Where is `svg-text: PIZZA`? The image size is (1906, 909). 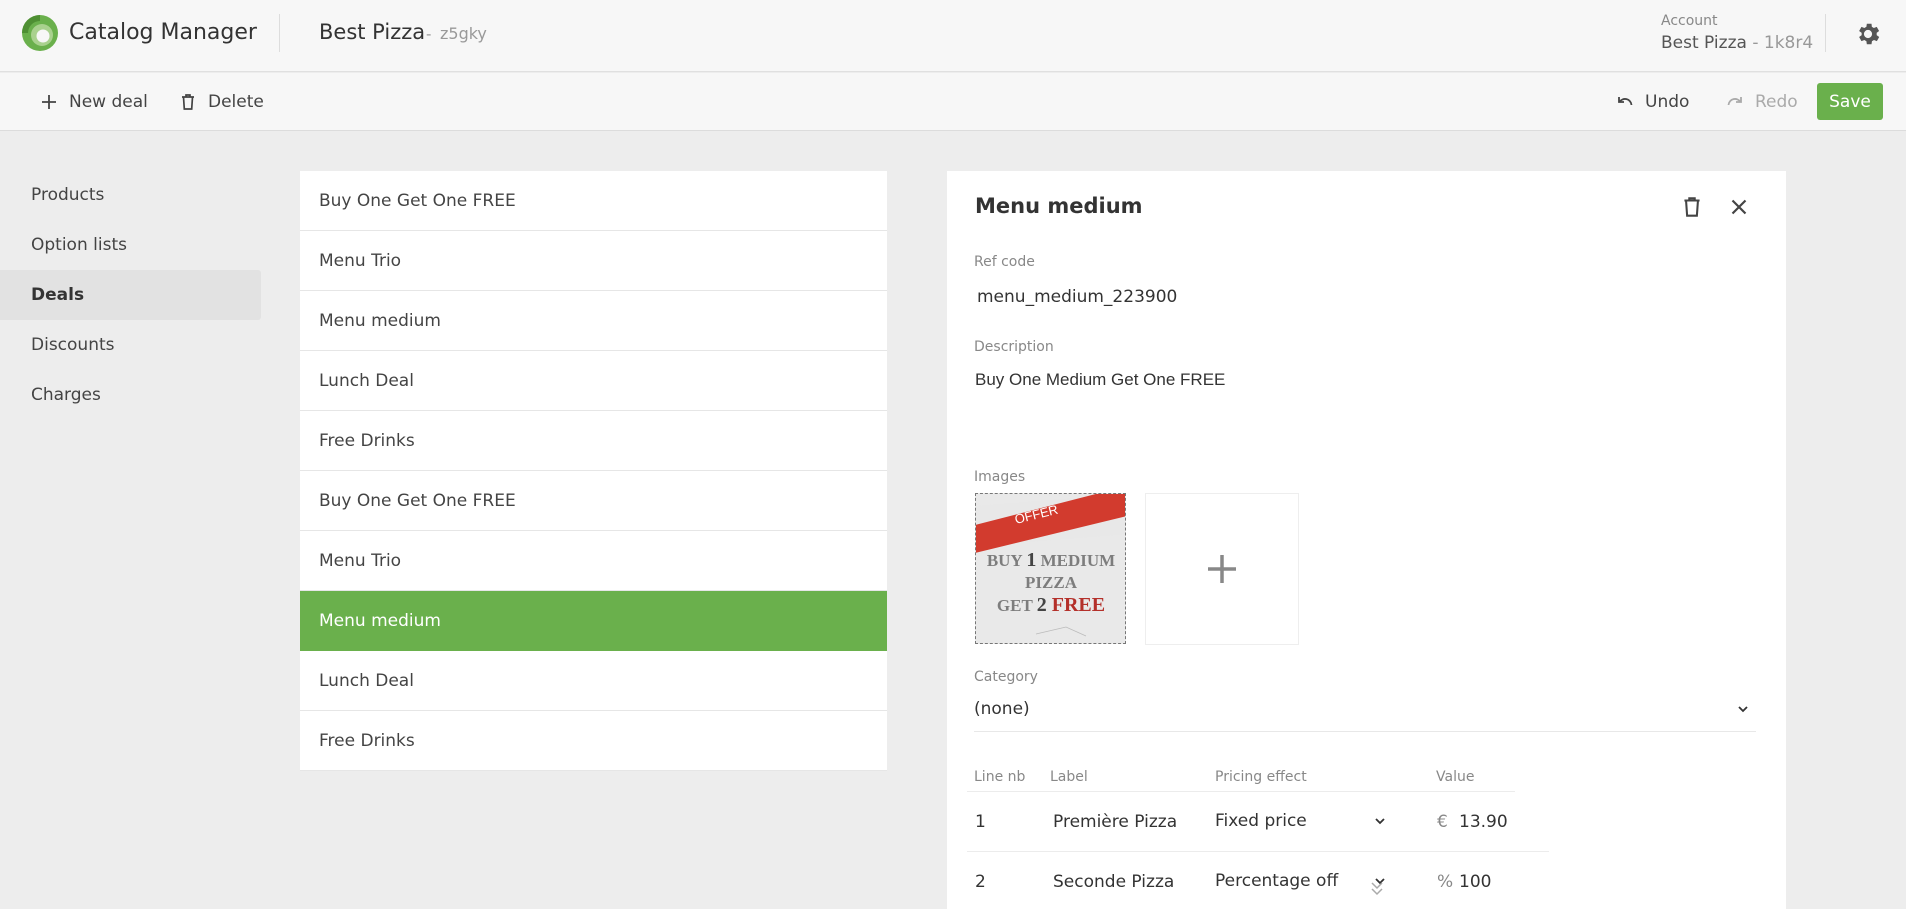 svg-text: PIZZA is located at coordinates (1051, 582).